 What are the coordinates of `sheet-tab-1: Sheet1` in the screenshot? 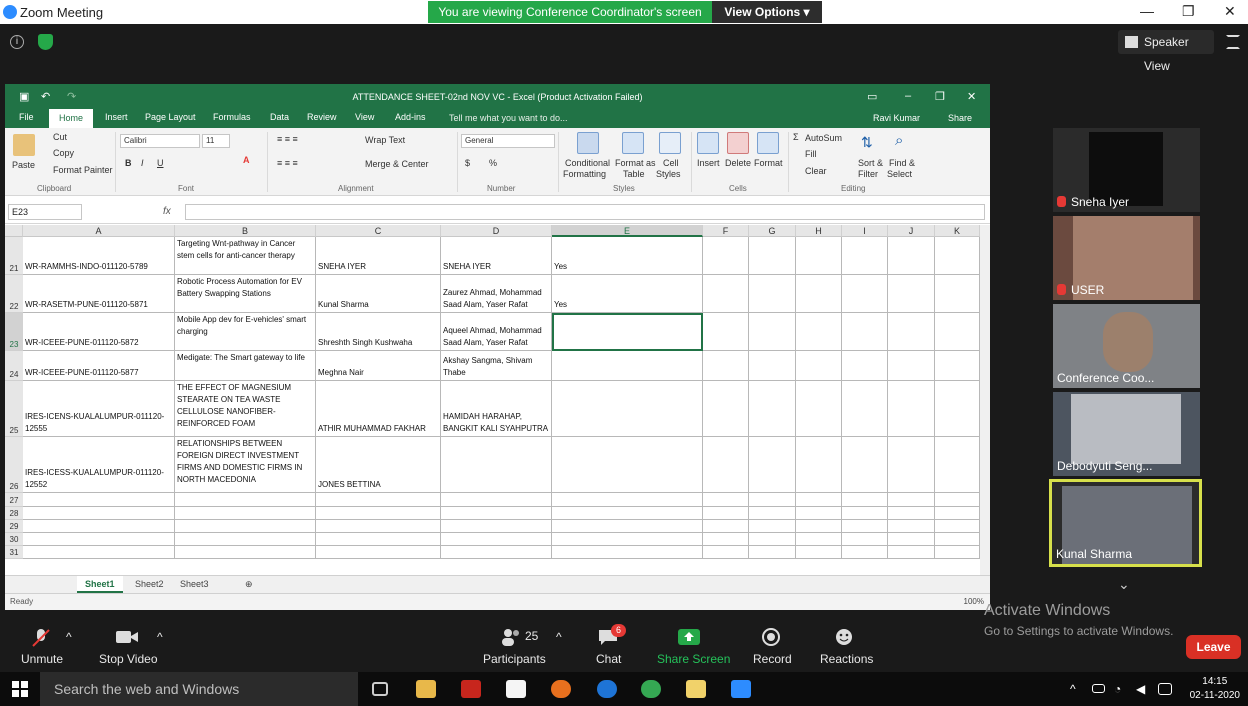 It's located at (100, 584).